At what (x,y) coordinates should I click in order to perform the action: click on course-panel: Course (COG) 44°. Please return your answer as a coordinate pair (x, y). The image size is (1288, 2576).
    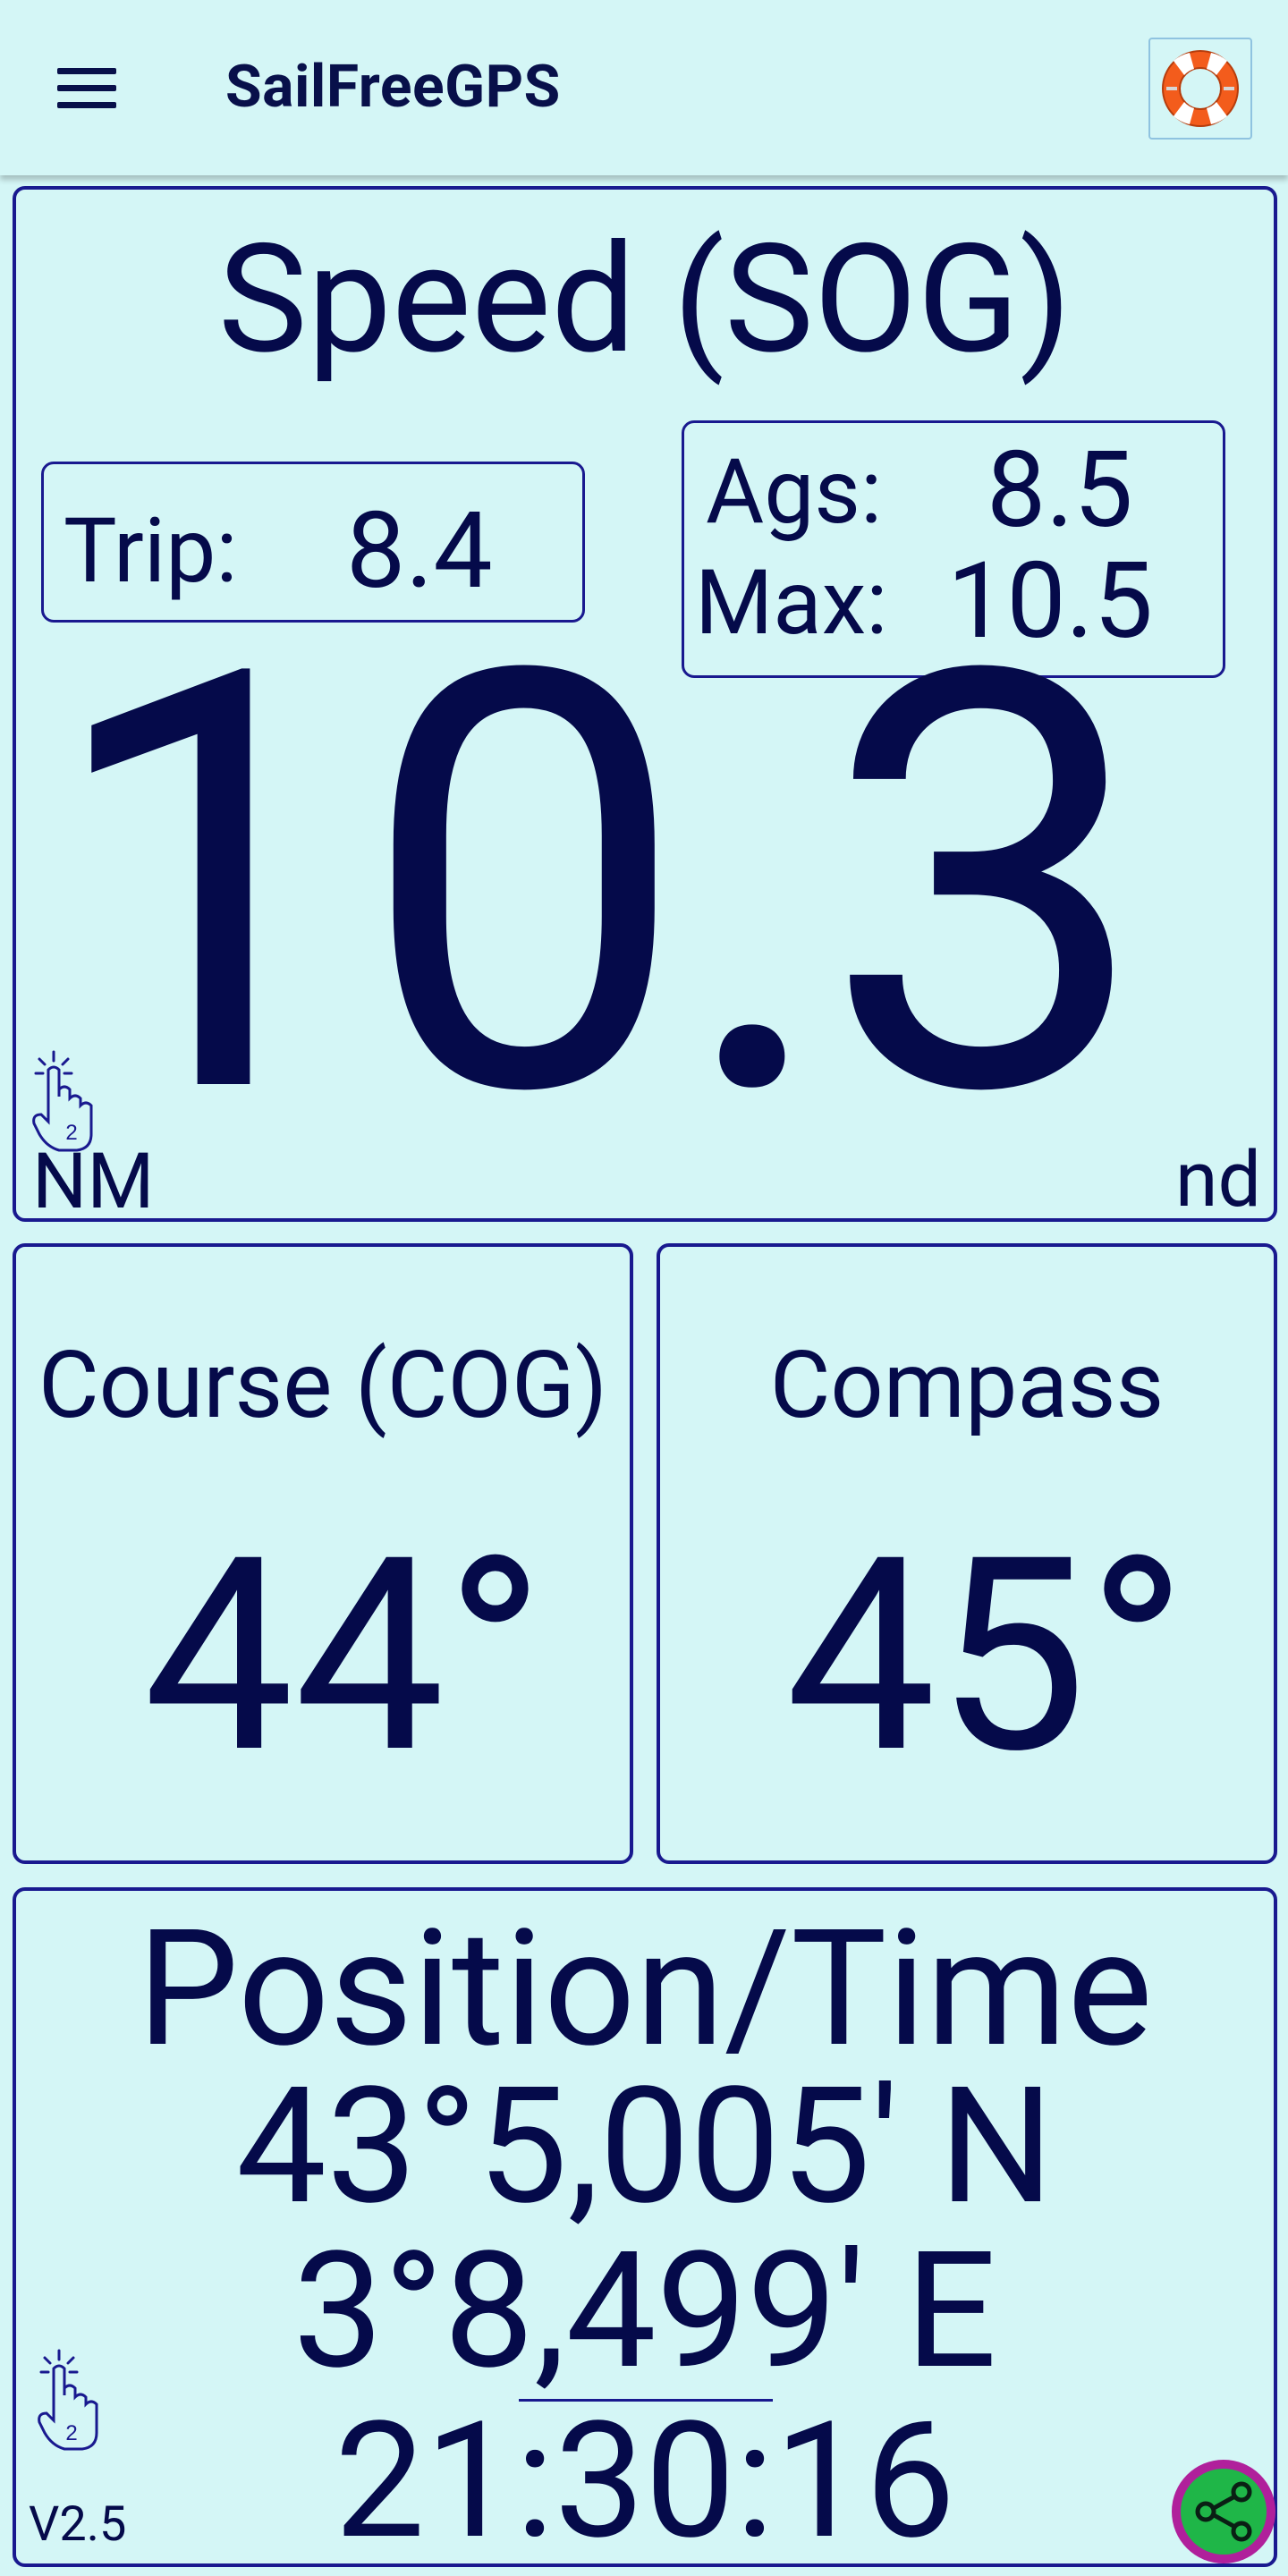
    Looking at the image, I should click on (323, 1553).